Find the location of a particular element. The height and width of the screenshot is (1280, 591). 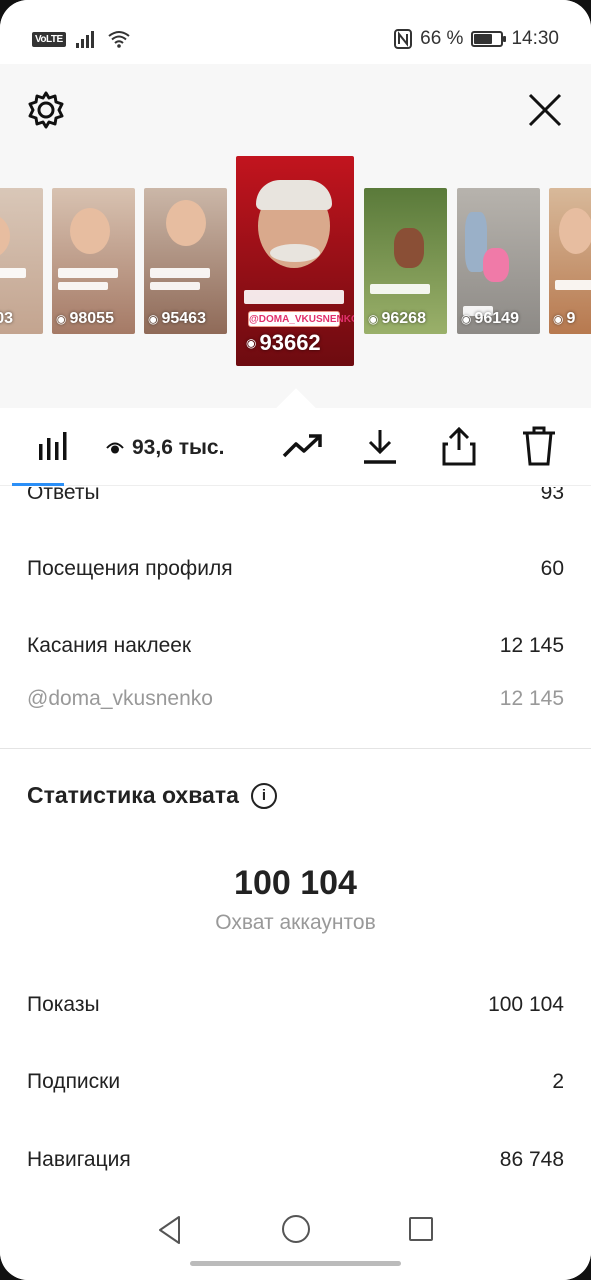

status-left: VoLTE is located at coordinates (81, 39).